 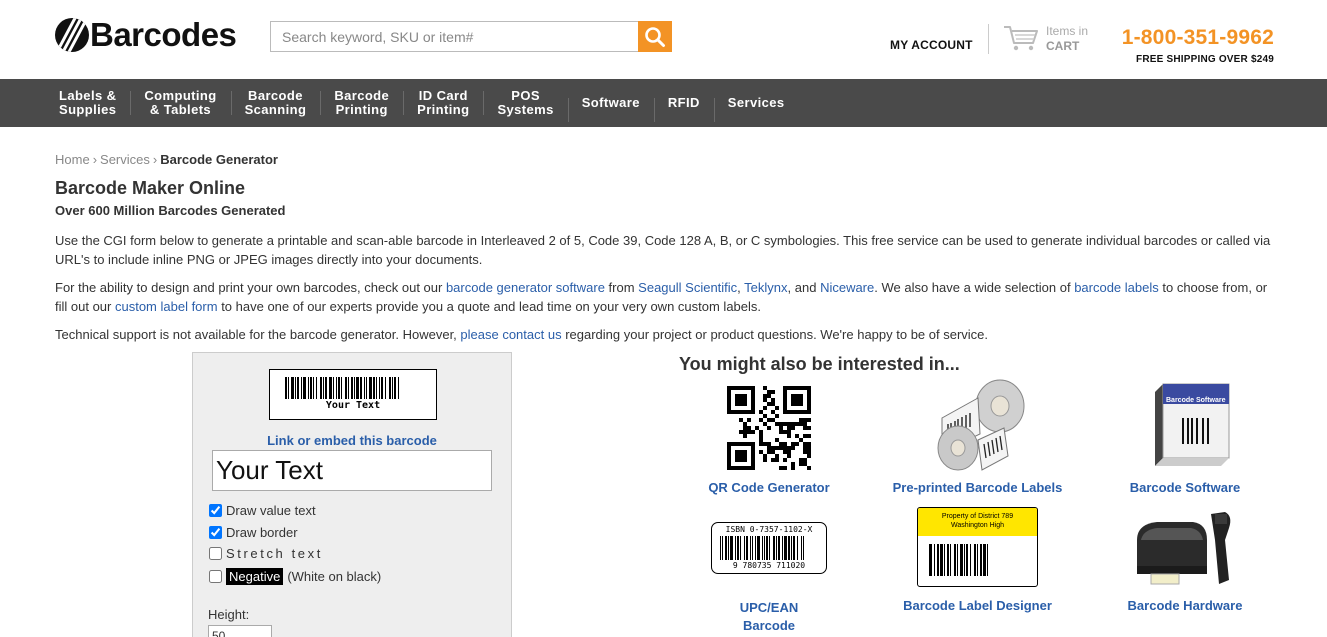 What do you see at coordinates (265, 553) in the screenshot?
I see `option-stretch-text: Stretch text` at bounding box center [265, 553].